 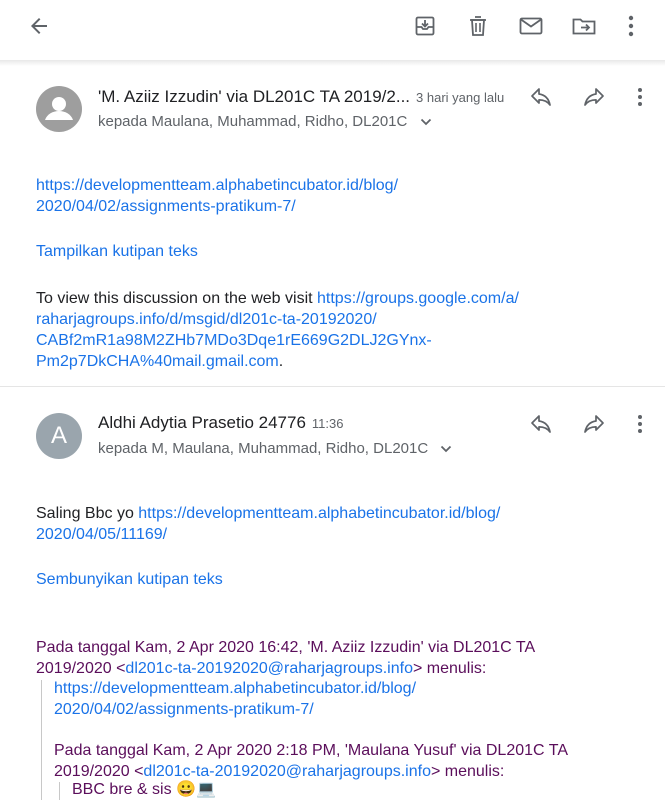 What do you see at coordinates (39, 26) in the screenshot?
I see `back-arrow-icon` at bounding box center [39, 26].